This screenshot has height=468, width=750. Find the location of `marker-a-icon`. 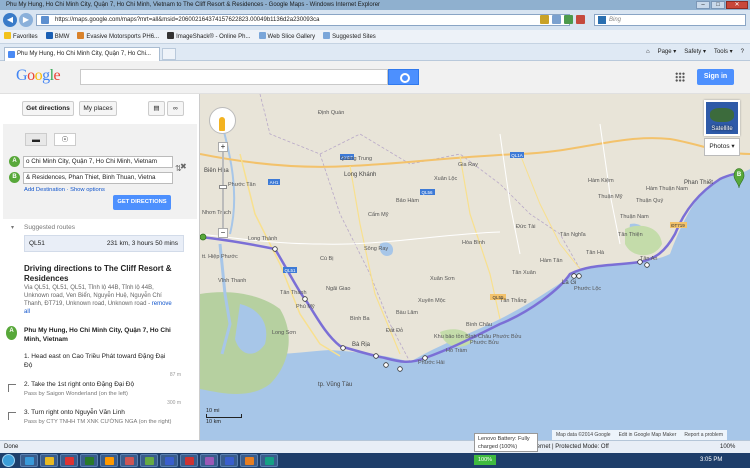

marker-a-icon is located at coordinates (203, 237).